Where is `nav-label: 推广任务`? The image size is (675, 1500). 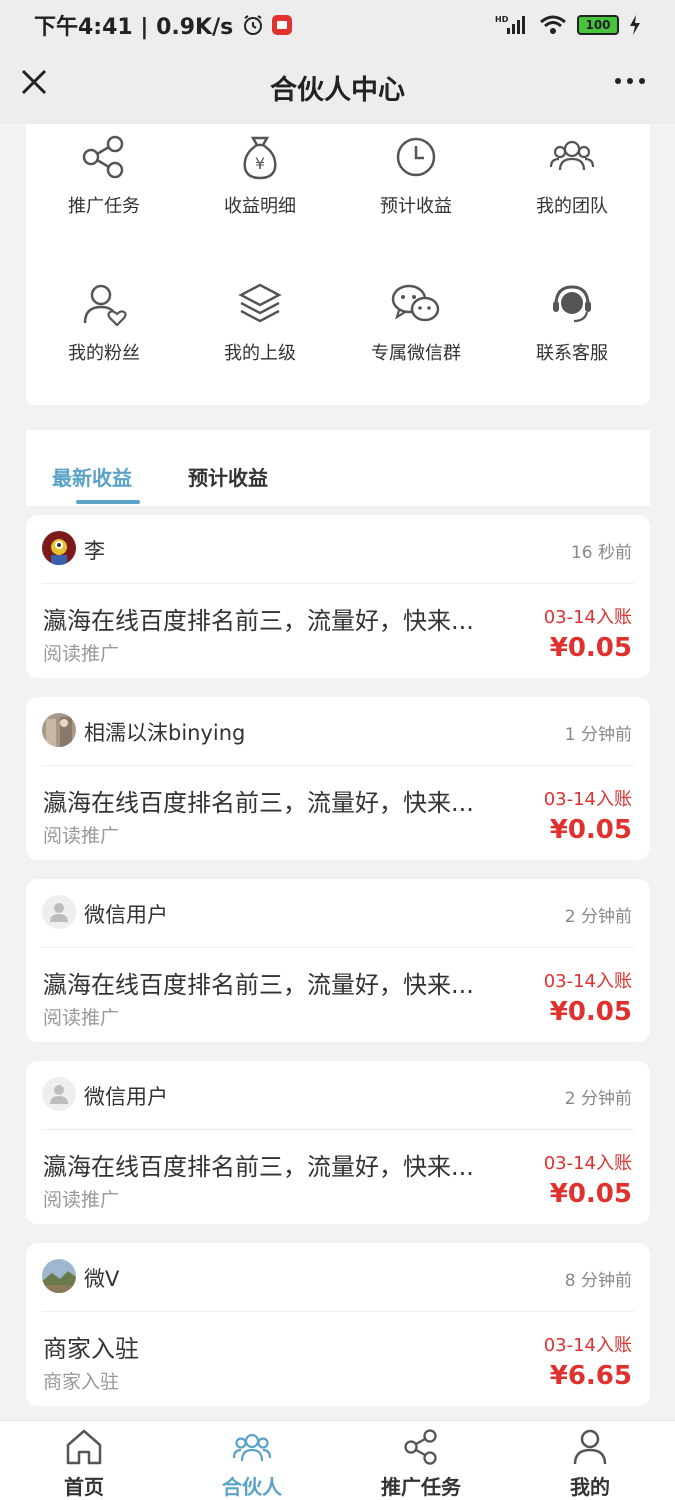 nav-label: 推广任务 is located at coordinates (421, 1487).